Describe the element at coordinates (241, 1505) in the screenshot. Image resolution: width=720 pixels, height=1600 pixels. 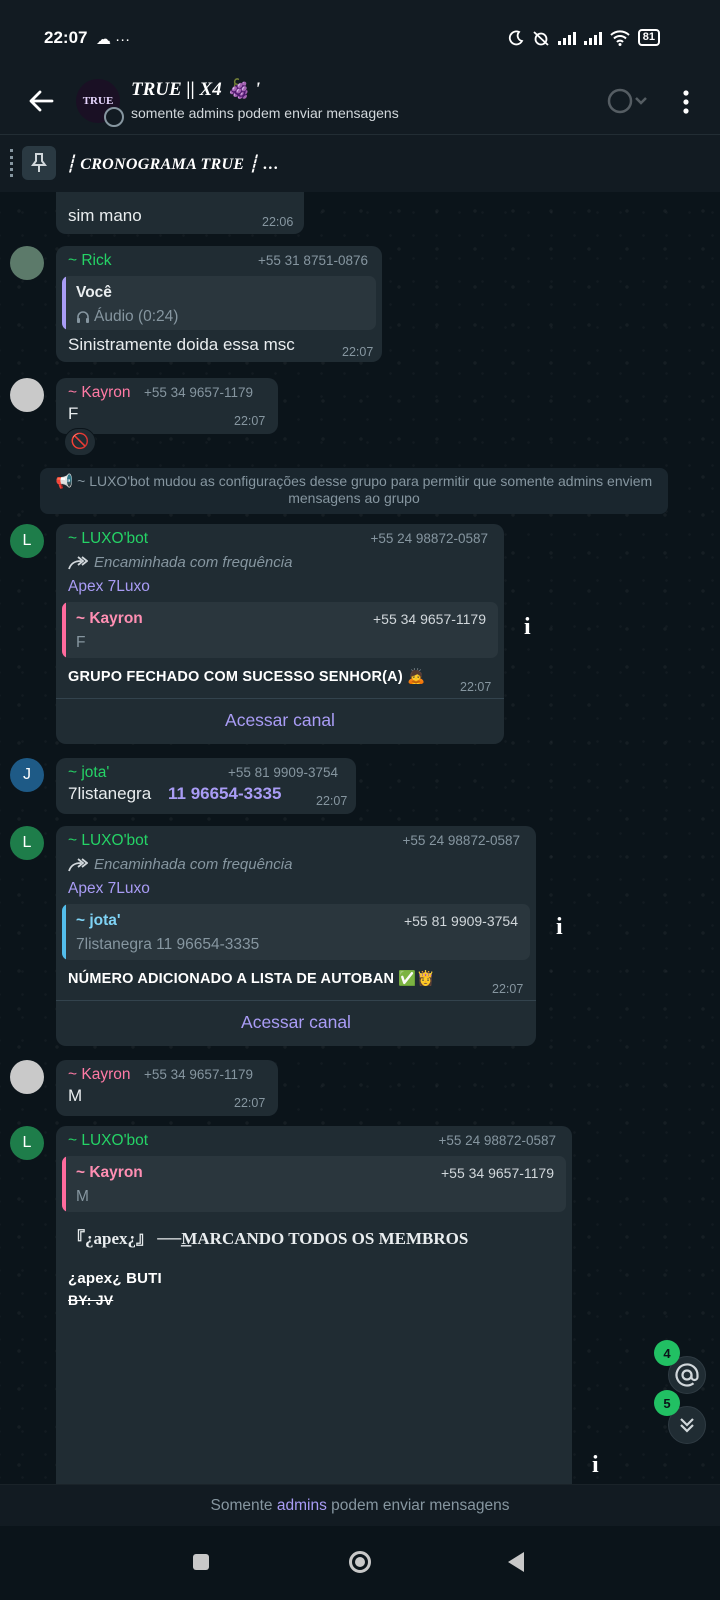
I see `notice-prefix: Somente` at that location.